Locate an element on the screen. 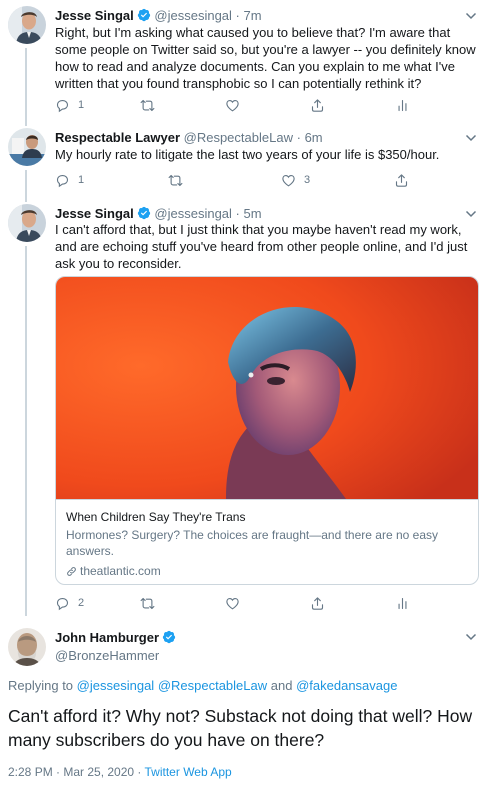 This screenshot has width=487, height=788. mention-link: @RespectableLaw is located at coordinates (212, 685).